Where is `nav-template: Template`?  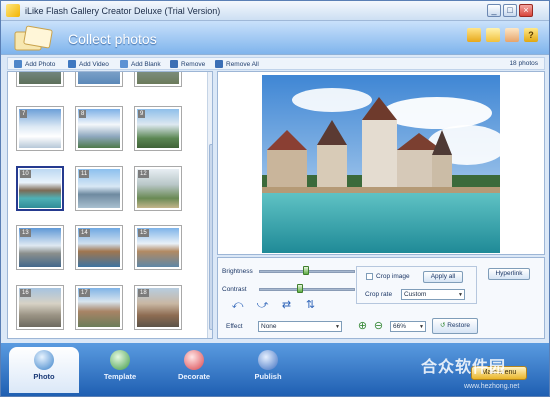
nav-template: Template is located at coordinates (120, 368).